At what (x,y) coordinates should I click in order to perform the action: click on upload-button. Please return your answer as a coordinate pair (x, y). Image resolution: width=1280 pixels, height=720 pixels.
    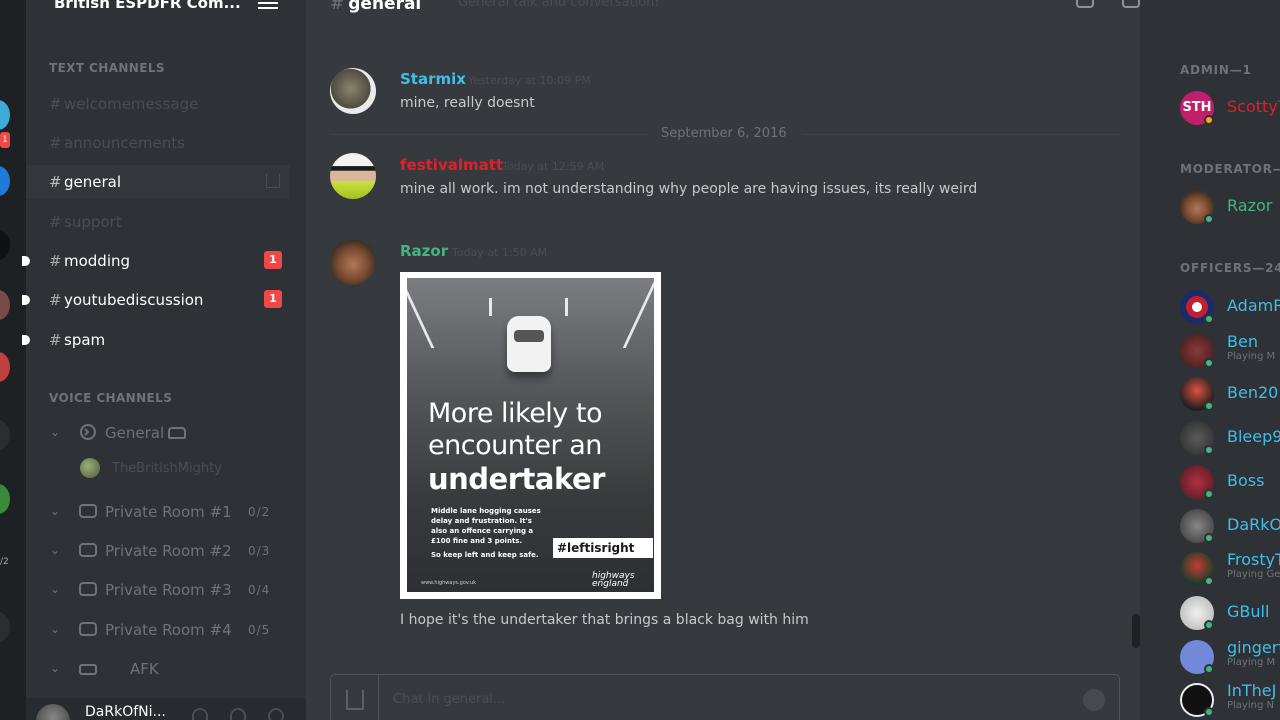
    Looking at the image, I should click on (355, 697).